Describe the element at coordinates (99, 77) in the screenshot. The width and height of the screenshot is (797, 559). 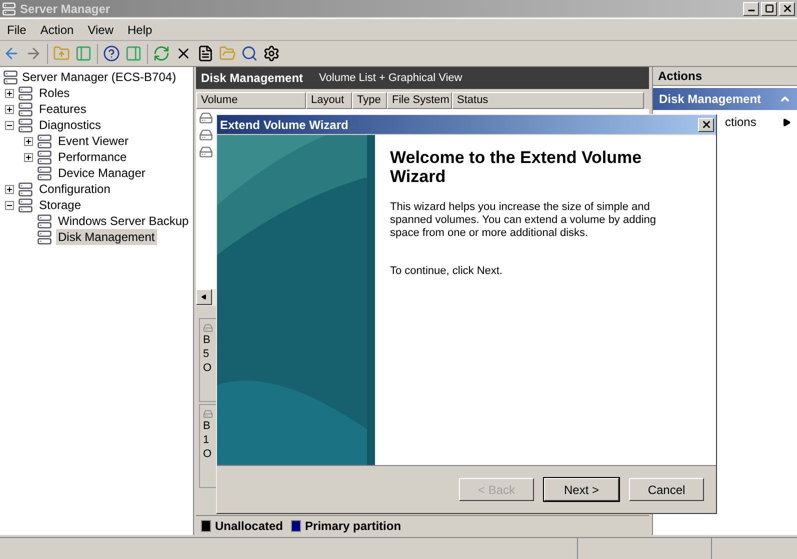
I see `tree-item: Server Manager (ECS-B704)` at that location.